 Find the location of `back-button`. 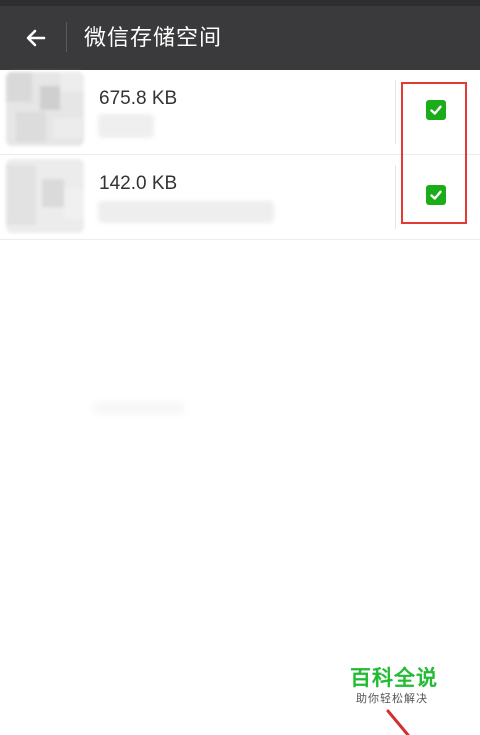

back-button is located at coordinates (36, 38).